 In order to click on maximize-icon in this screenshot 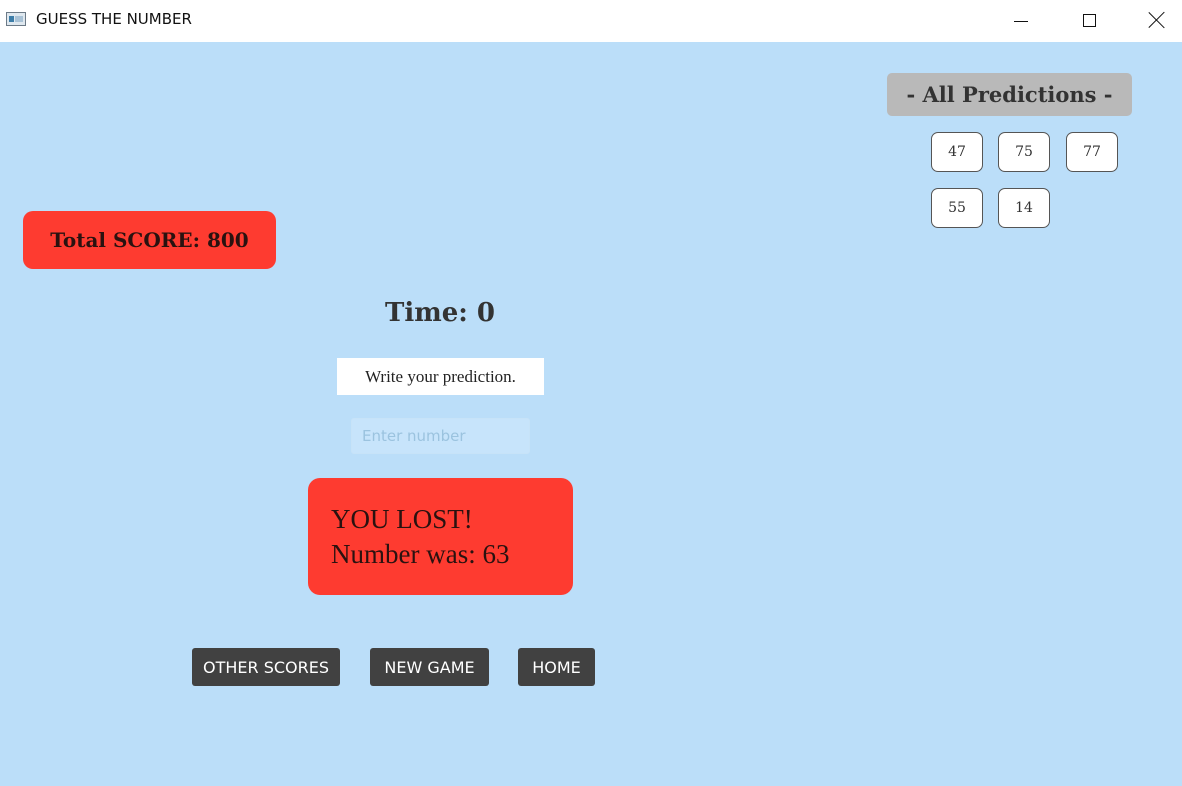, I will do `click(1089, 20)`.